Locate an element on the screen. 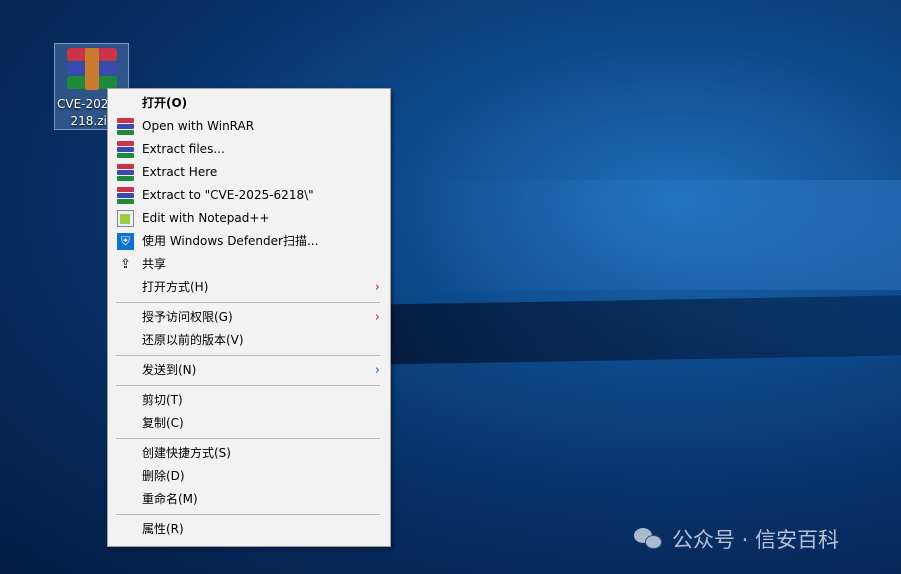 This screenshot has width=901, height=574. menu-item-give-access: 授予访问权限(G) › is located at coordinates (249, 317).